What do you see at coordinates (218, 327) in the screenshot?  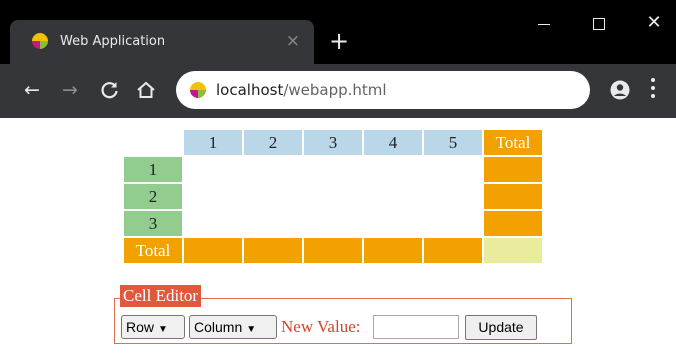 I see `column-select-value: Column` at bounding box center [218, 327].